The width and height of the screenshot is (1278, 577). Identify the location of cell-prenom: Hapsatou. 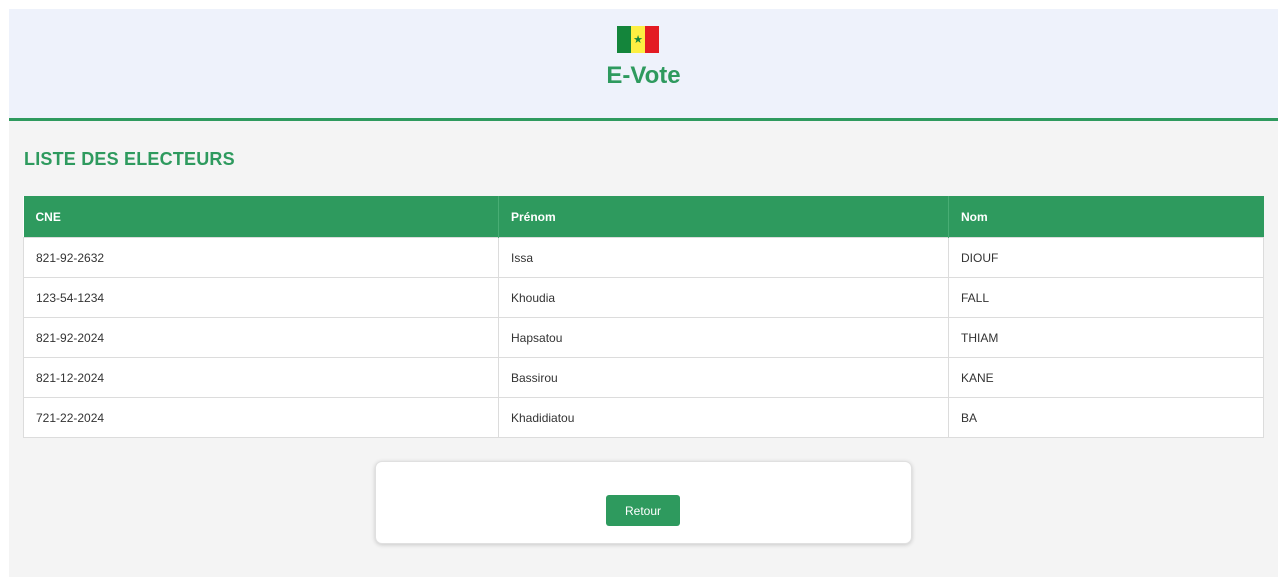
(723, 337).